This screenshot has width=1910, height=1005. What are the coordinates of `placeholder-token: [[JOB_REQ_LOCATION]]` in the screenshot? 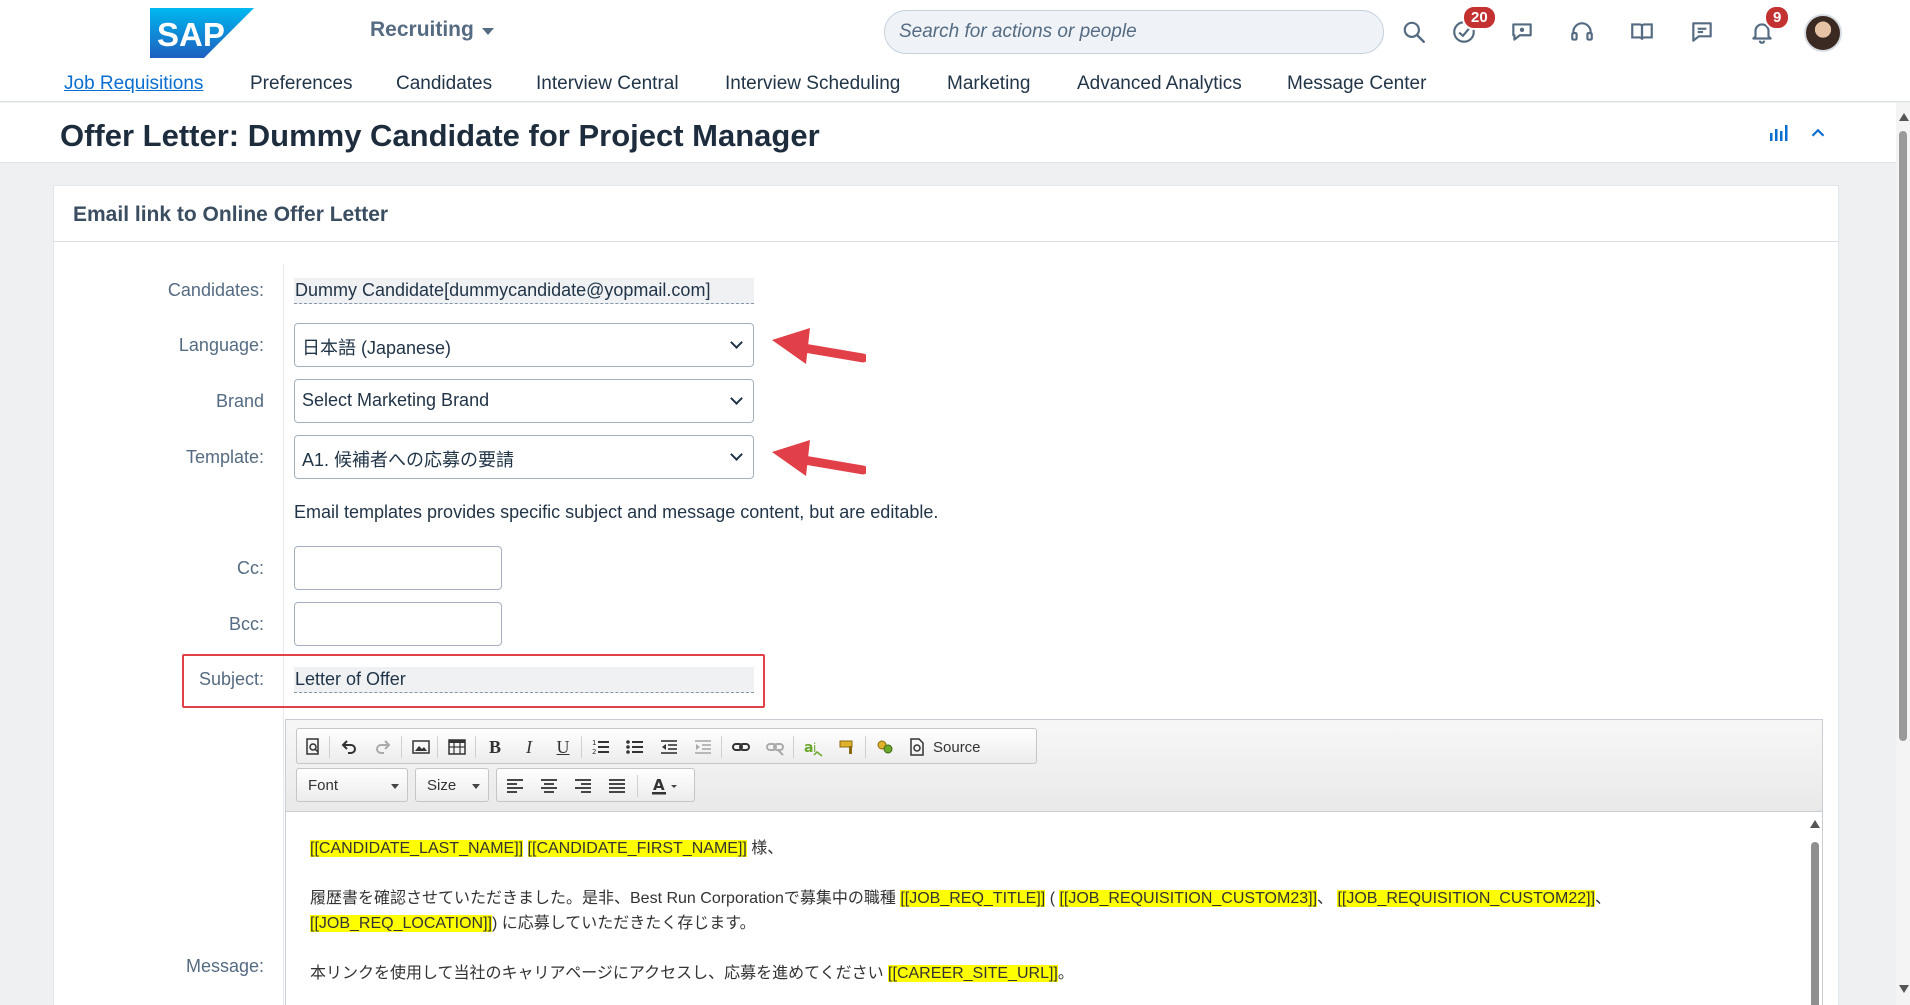 It's located at (401, 923).